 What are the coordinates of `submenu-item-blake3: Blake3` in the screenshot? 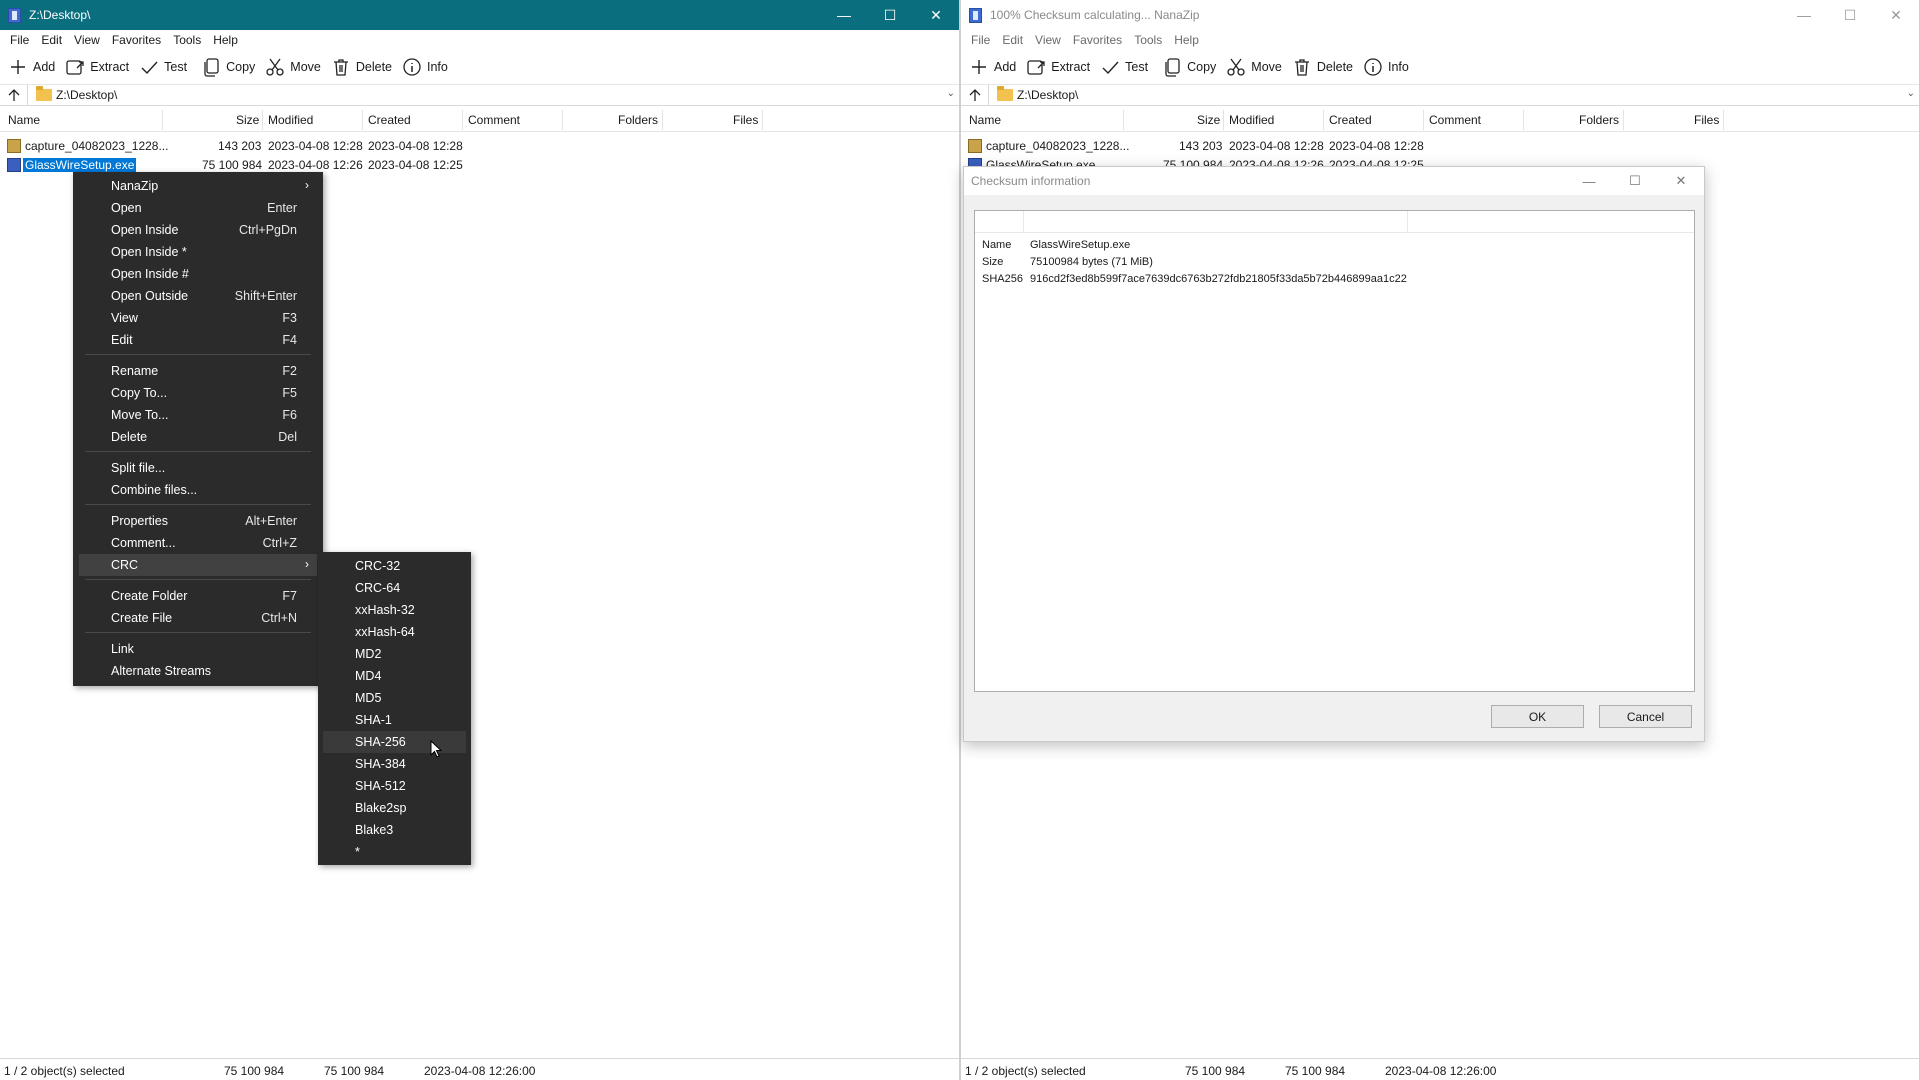 It's located at (394, 830).